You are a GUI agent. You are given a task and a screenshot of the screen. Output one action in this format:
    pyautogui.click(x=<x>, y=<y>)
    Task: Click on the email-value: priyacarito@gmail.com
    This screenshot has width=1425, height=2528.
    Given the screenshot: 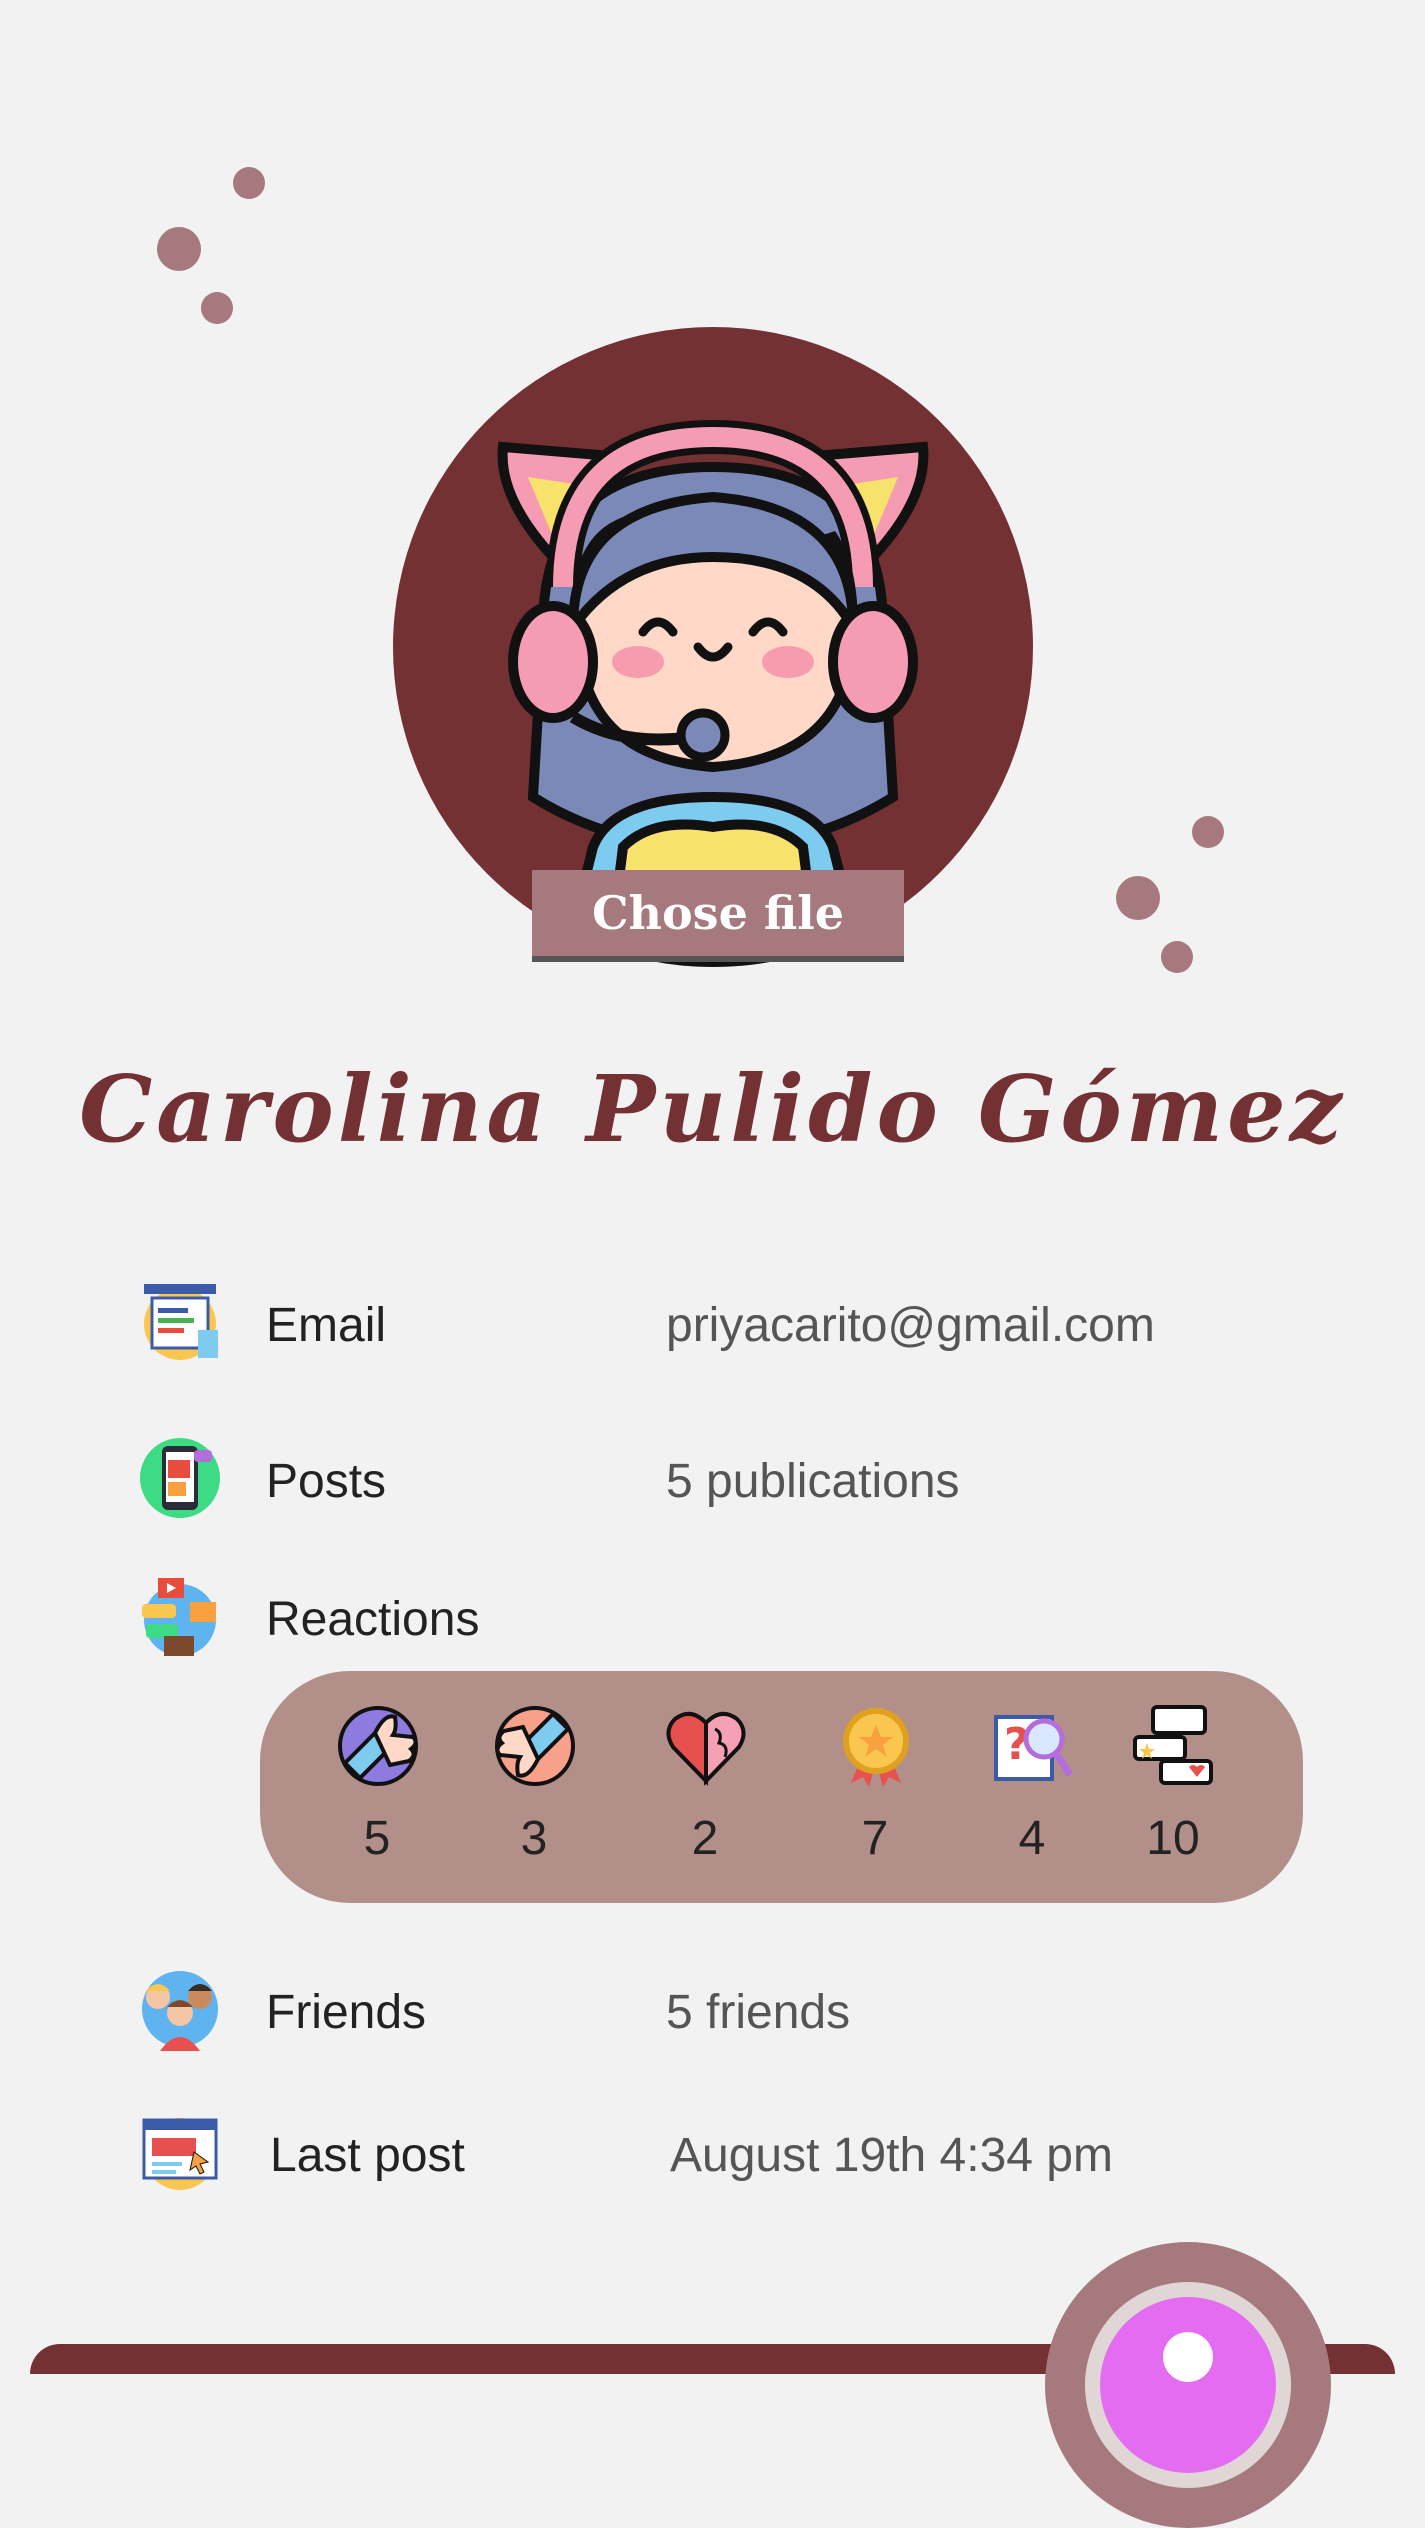 What is the action you would take?
    pyautogui.click(x=910, y=1325)
    